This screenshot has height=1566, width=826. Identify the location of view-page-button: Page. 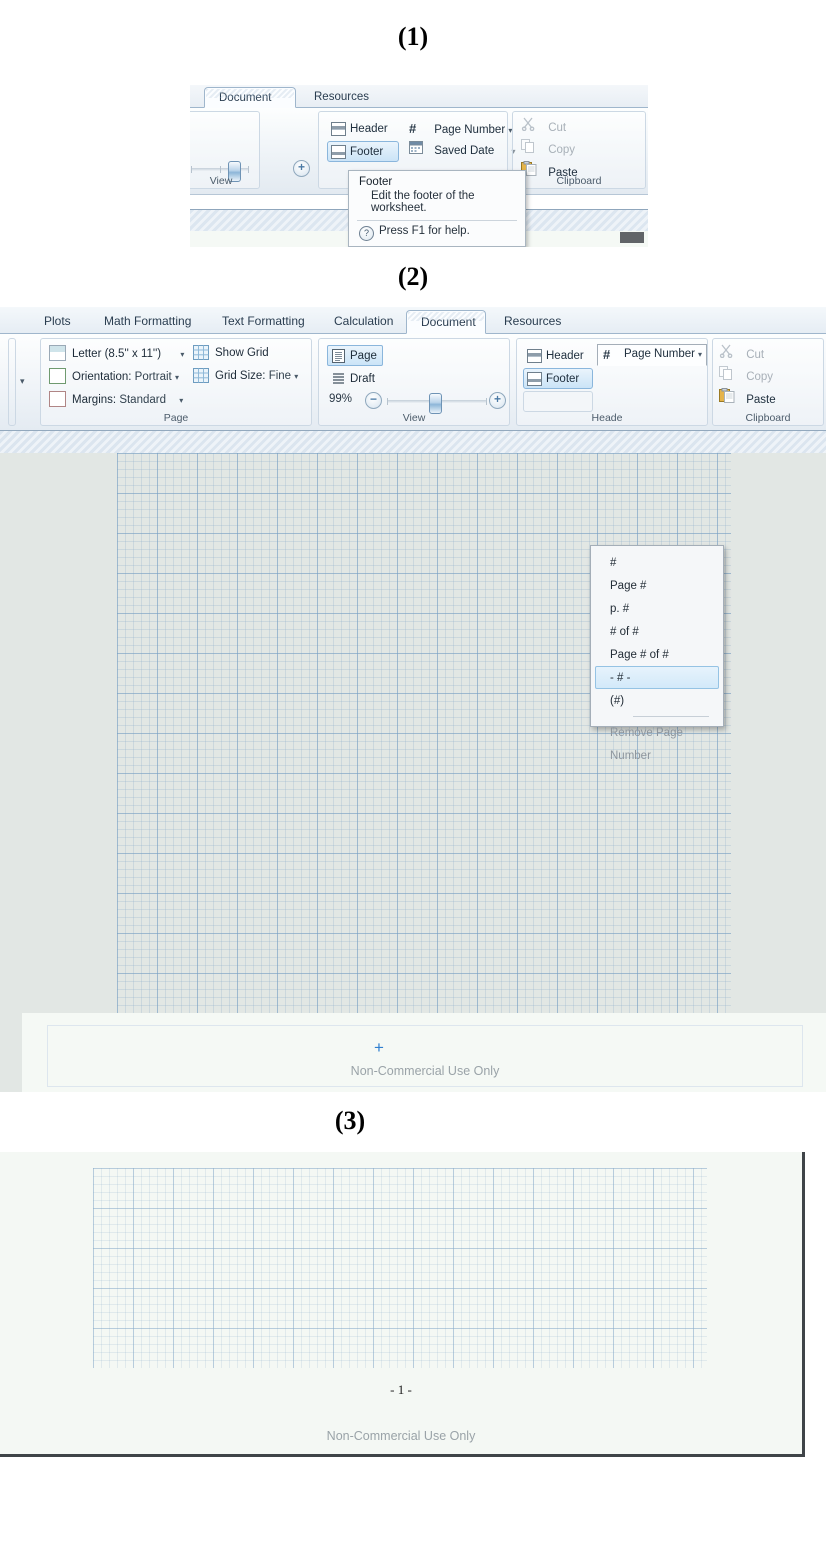
(355, 355).